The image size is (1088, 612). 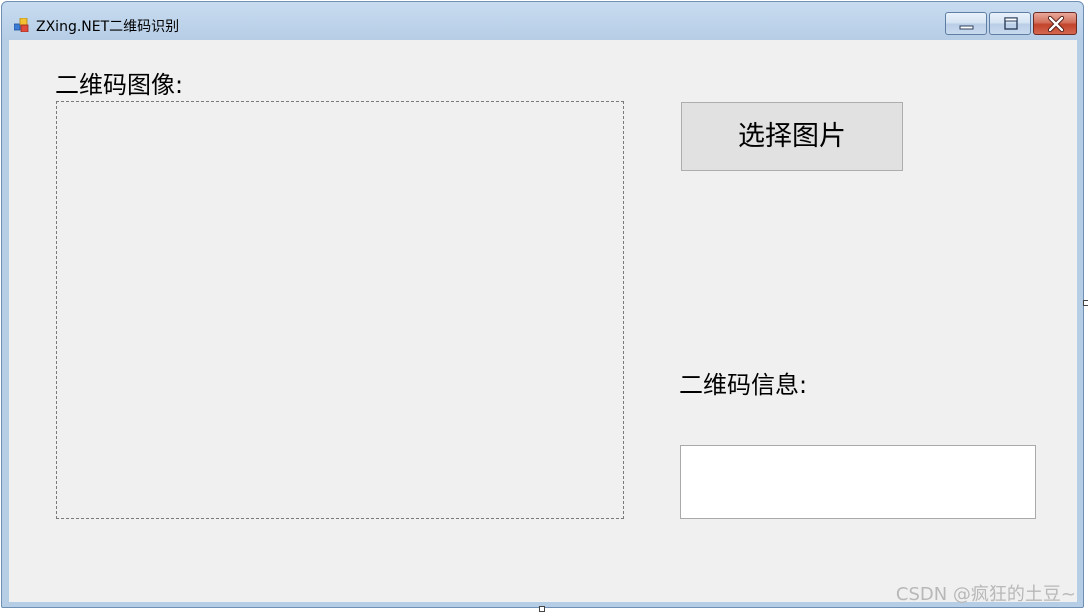 I want to click on maximize-icon, so click(x=1011, y=23).